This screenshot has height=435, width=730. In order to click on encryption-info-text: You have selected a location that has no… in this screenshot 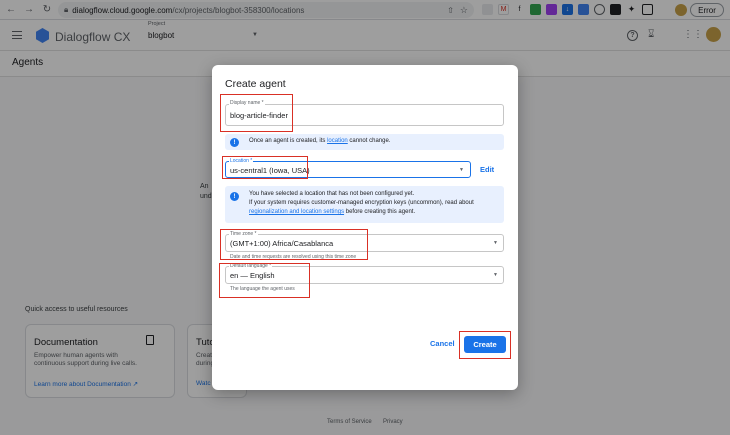, I will do `click(361, 203)`.